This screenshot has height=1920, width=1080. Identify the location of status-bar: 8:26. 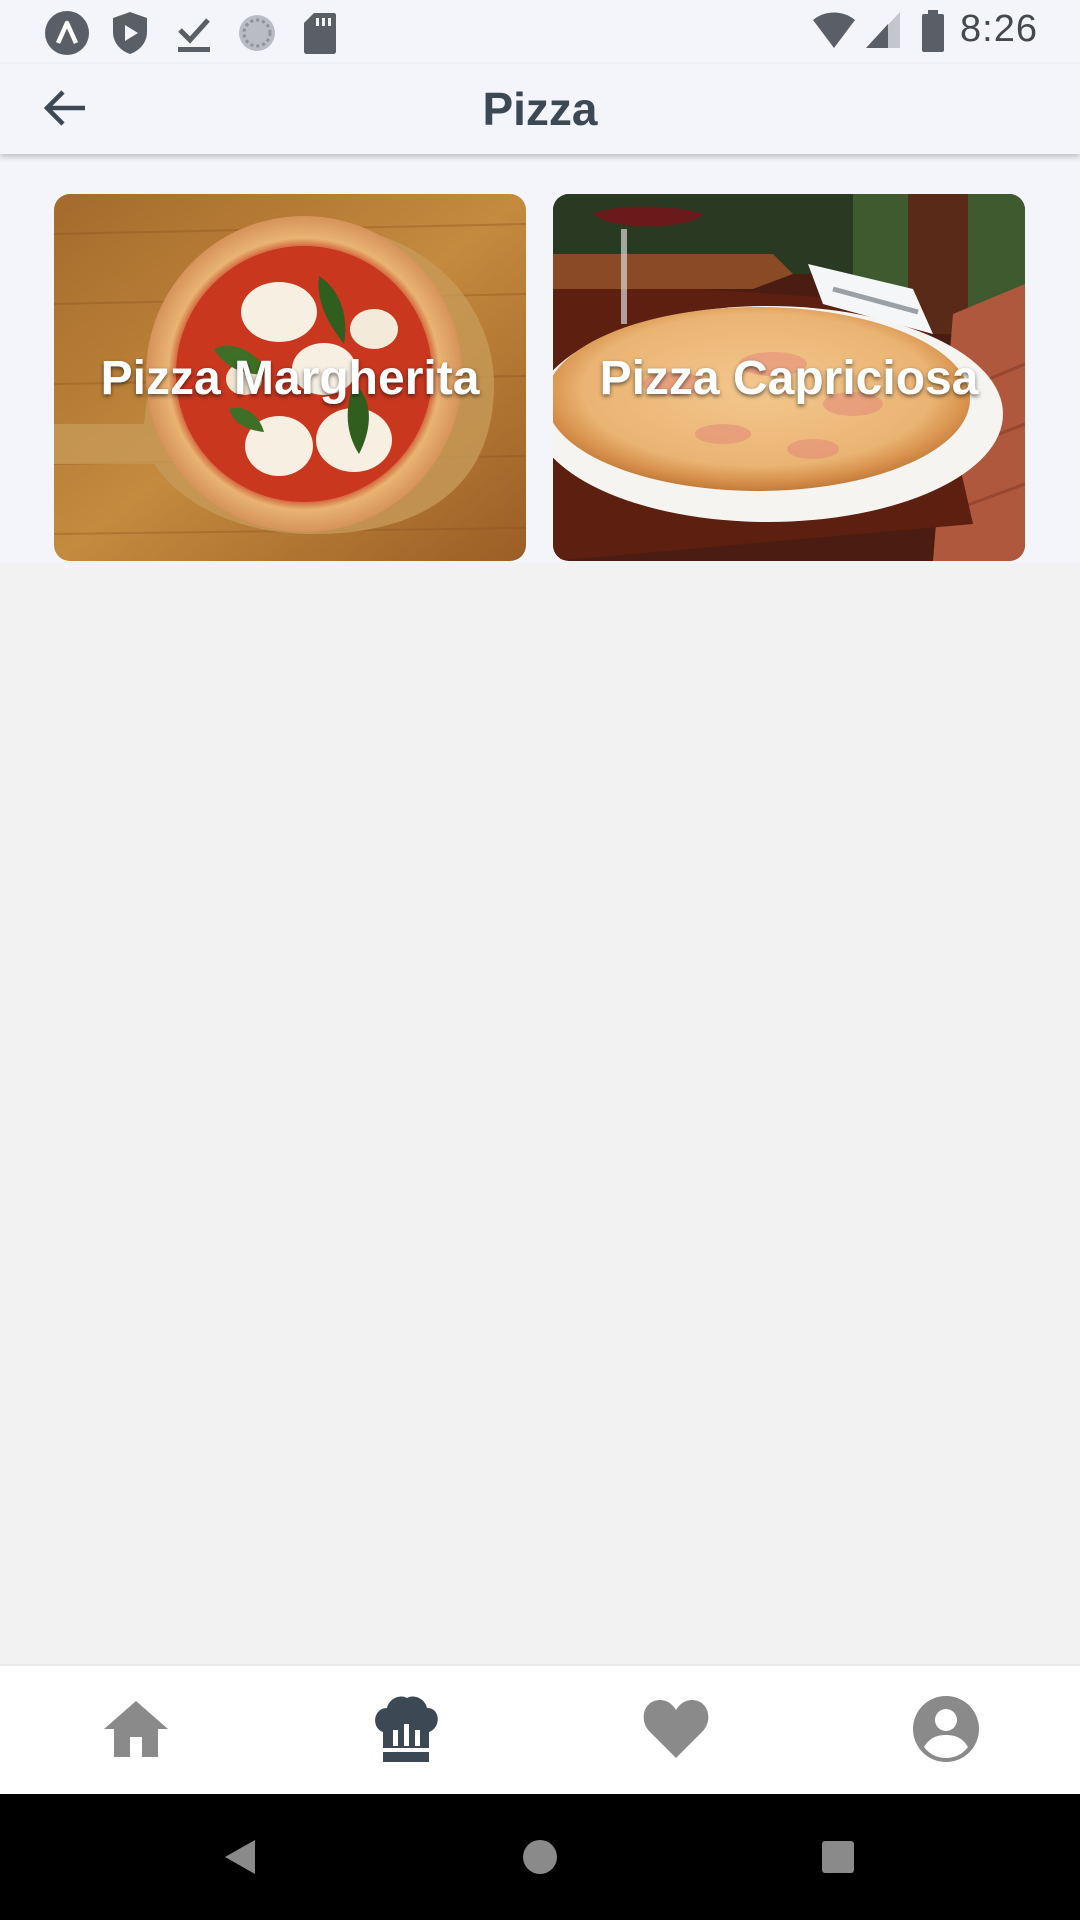
(540, 32).